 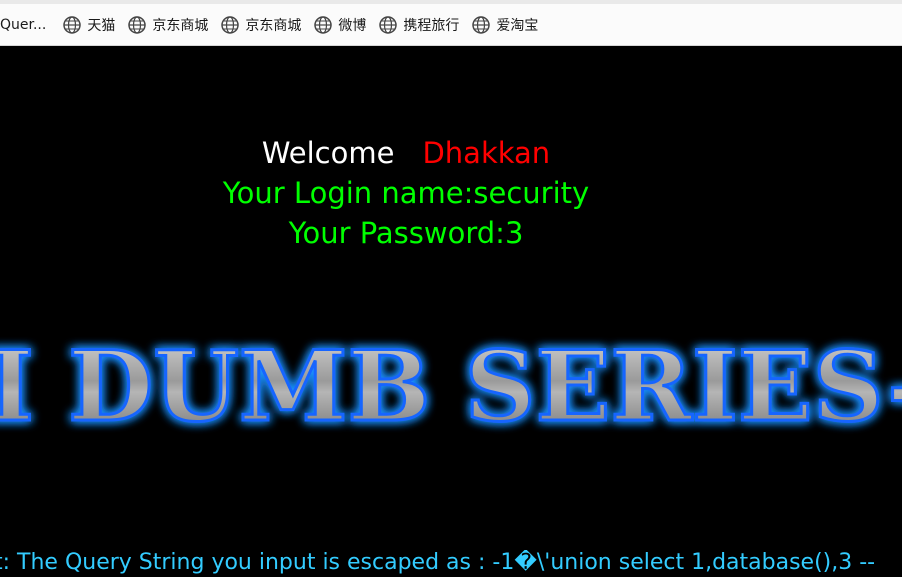 What do you see at coordinates (406, 233) in the screenshot?
I see `password-text: Your Password:3` at bounding box center [406, 233].